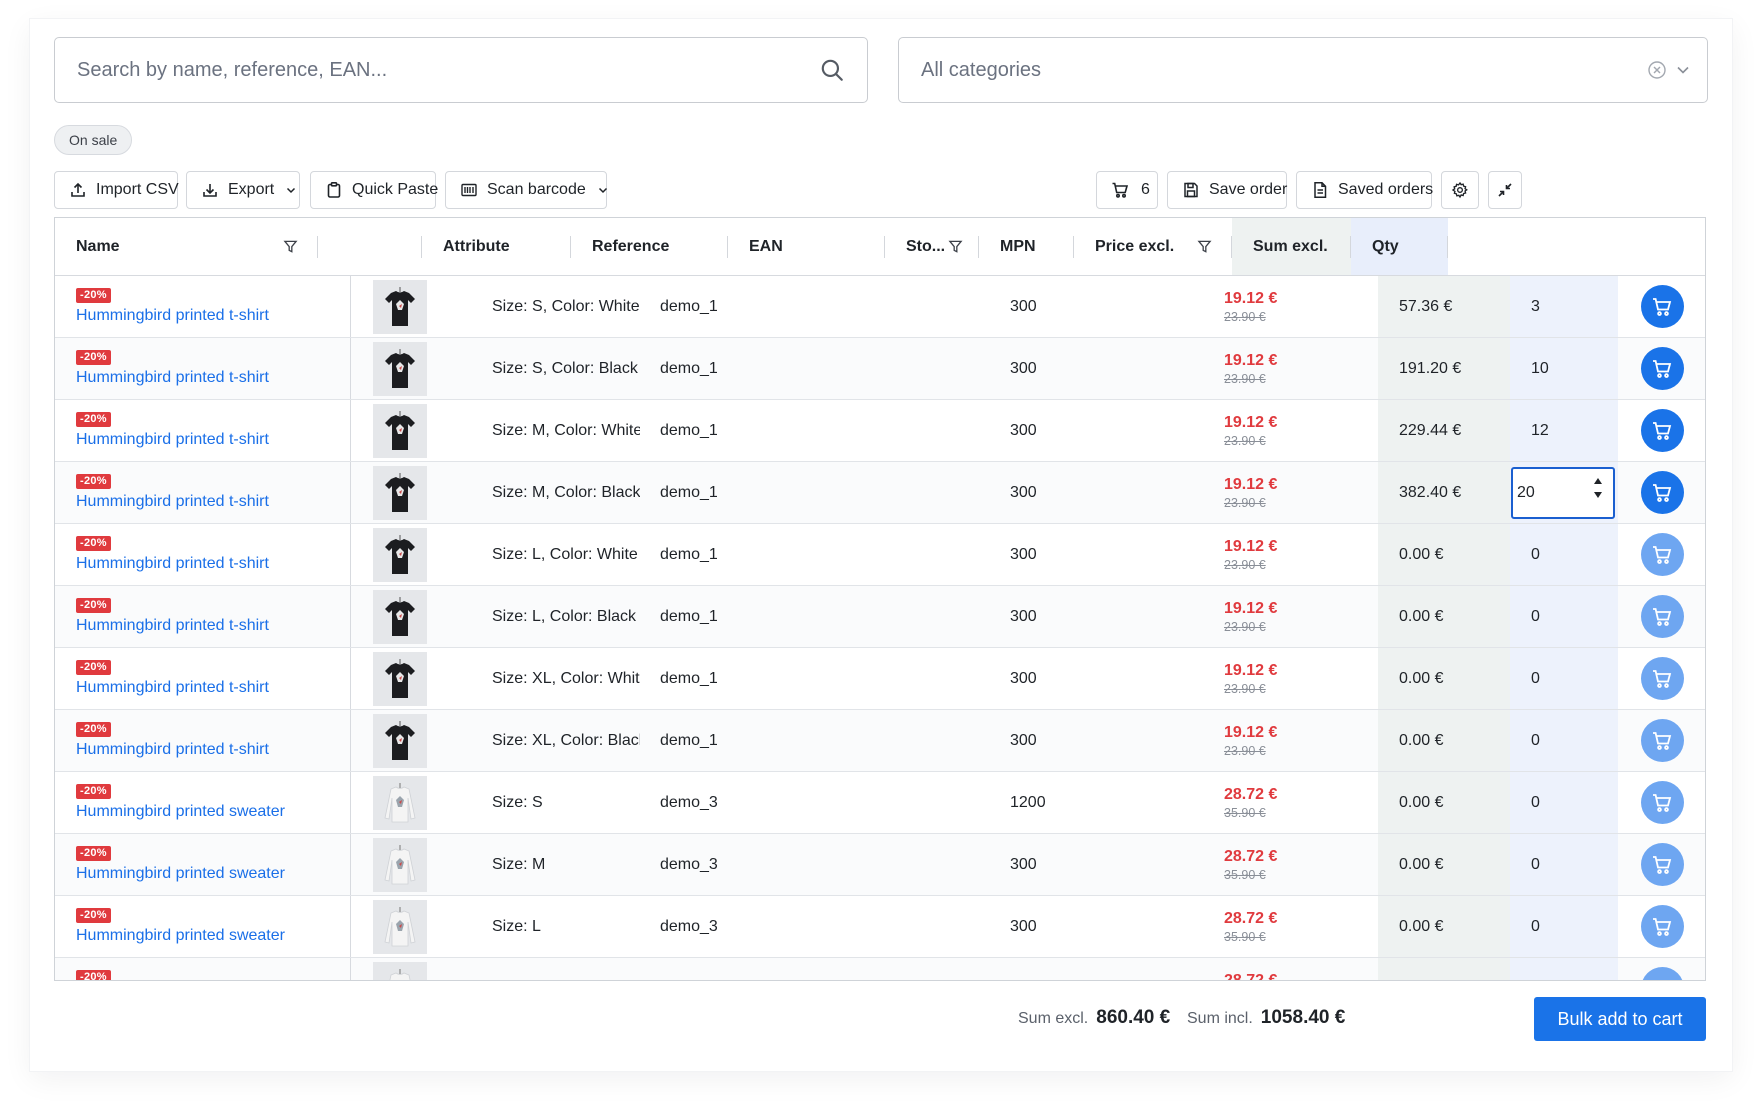 This screenshot has width=1762, height=1107. Describe the element at coordinates (1153, 246) in the screenshot. I see `column-header-price: Price excl.` at that location.